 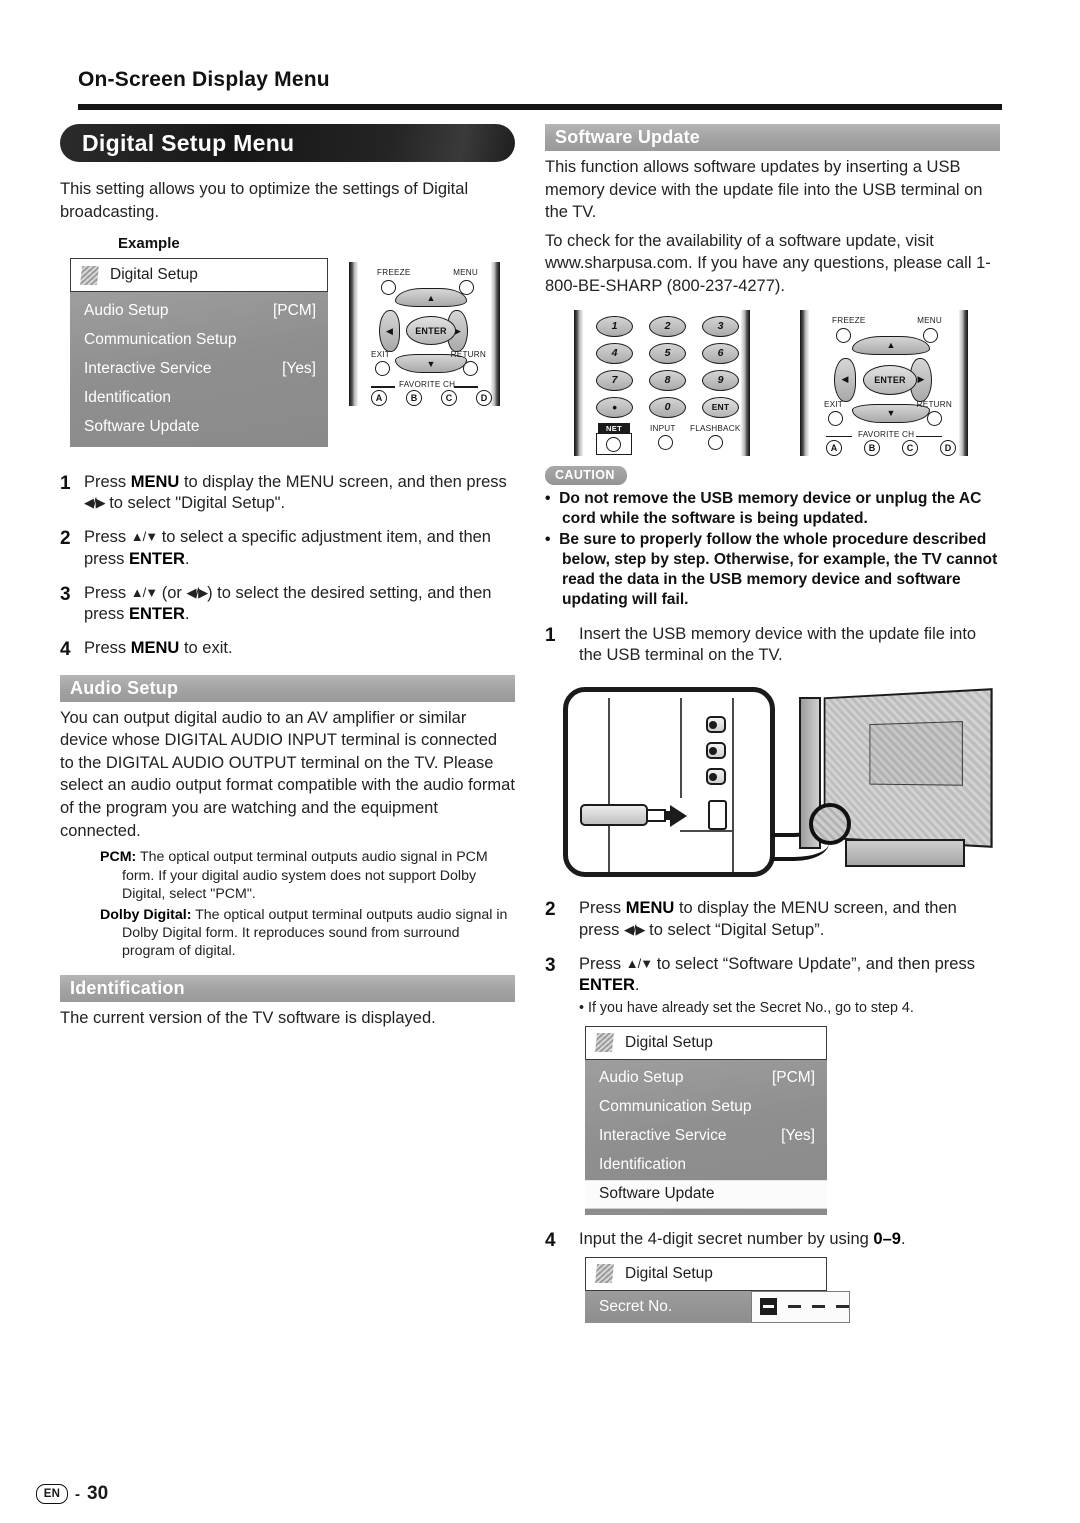 I want to click on osd-row-value: [PCM], so click(x=294, y=310).